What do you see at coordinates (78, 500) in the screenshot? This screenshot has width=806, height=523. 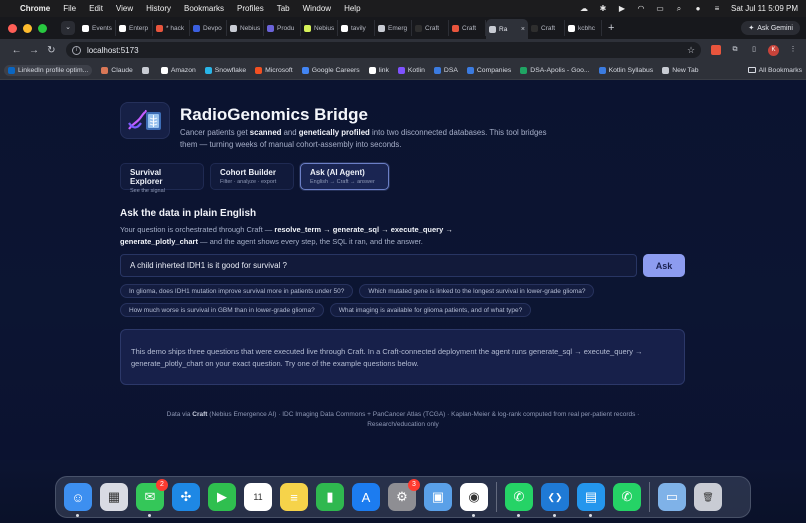 I see `finder-icon: ☺` at bounding box center [78, 500].